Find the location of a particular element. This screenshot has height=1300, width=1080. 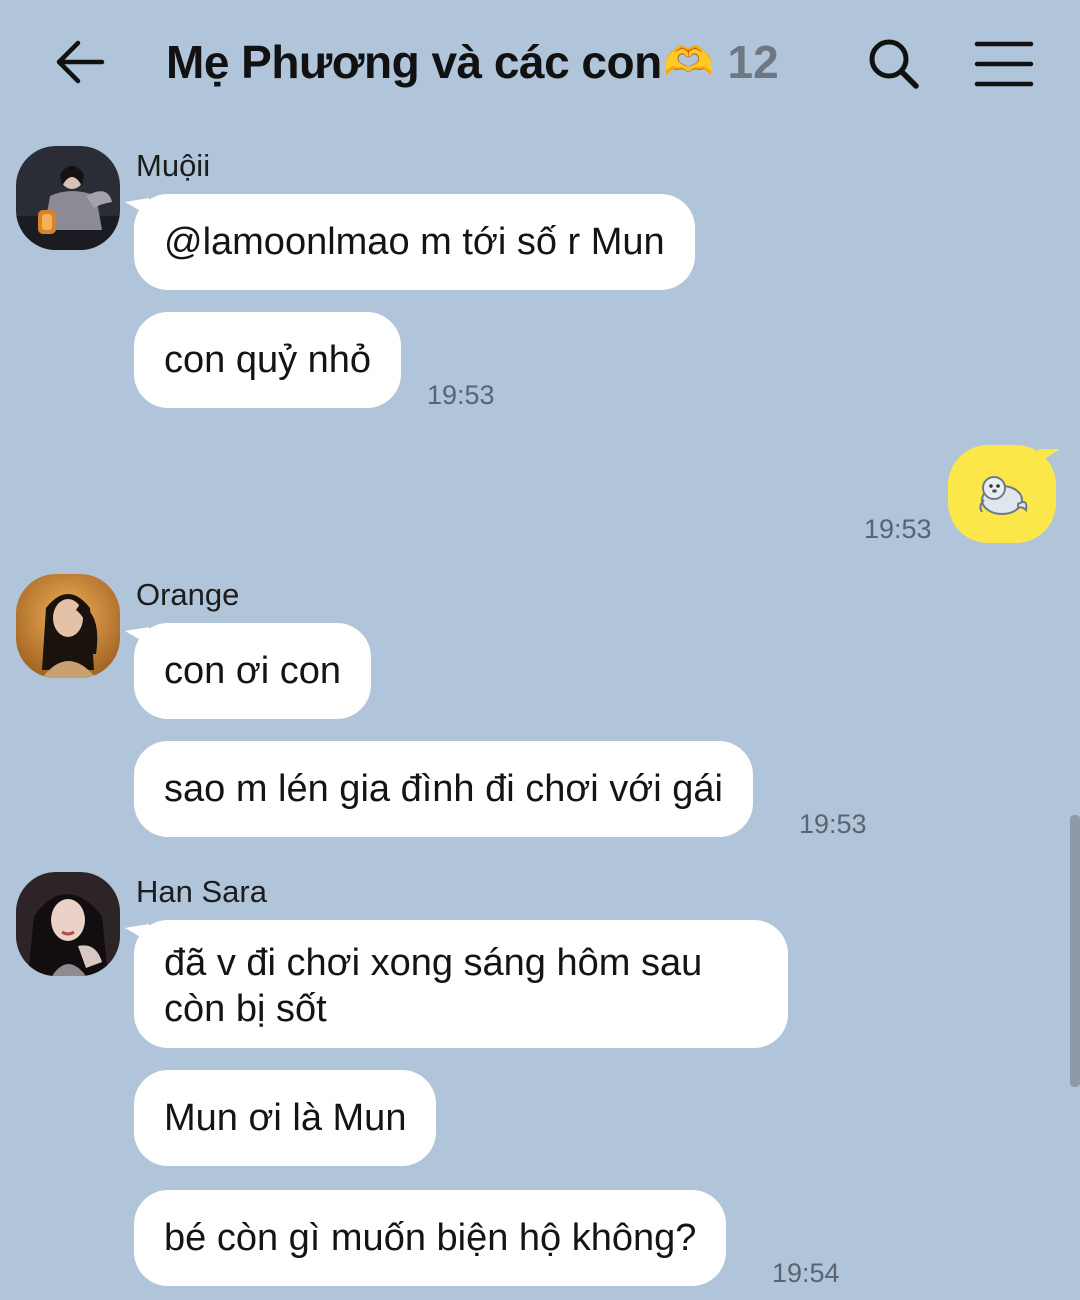

menu-button is located at coordinates (1004, 64).